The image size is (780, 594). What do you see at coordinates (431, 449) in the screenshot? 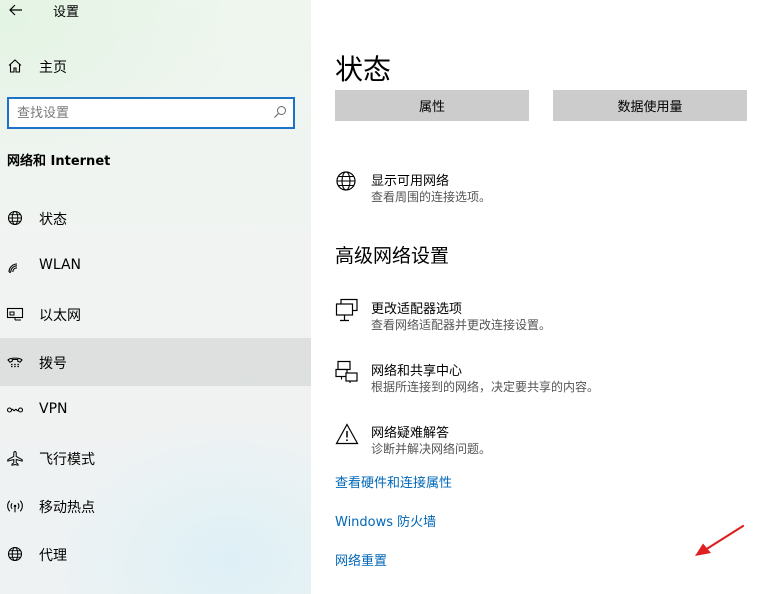
I see `option-description: 诊断并解决网络问题。` at bounding box center [431, 449].